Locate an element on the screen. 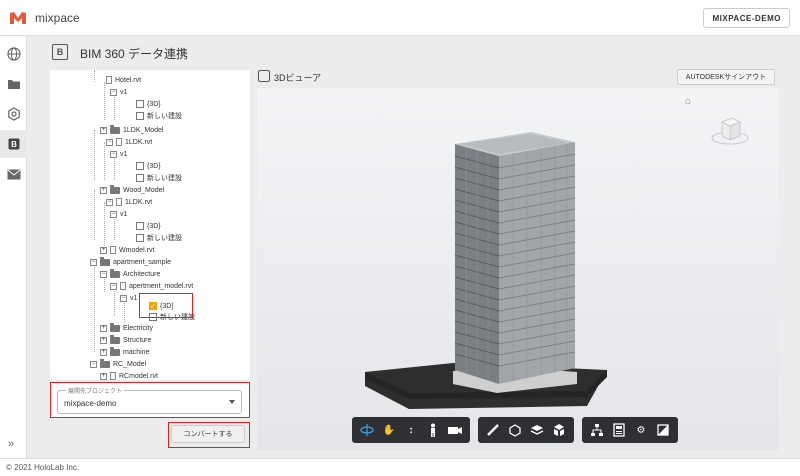 The image size is (800, 476). tools-toolbar is located at coordinates (526, 430).